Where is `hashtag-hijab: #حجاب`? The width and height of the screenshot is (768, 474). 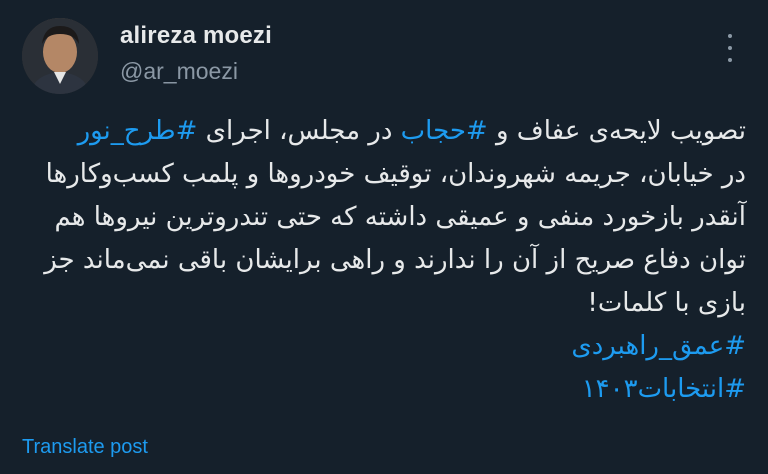 hashtag-hijab: #حجاب is located at coordinates (444, 131).